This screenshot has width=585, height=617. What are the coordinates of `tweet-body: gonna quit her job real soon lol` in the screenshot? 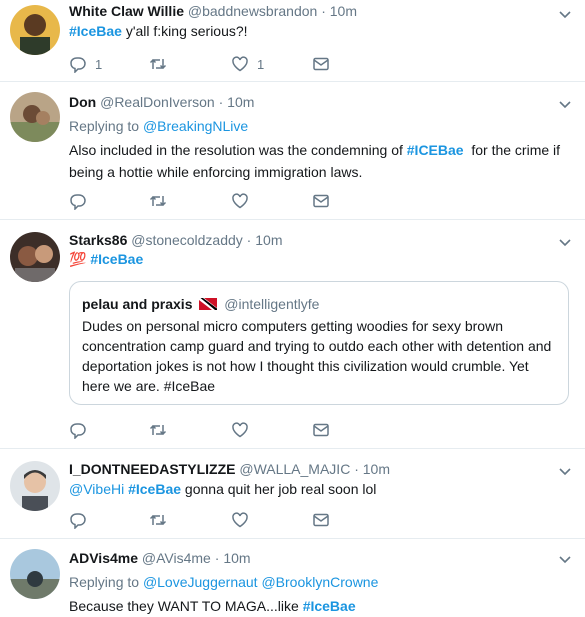 It's located at (279, 489).